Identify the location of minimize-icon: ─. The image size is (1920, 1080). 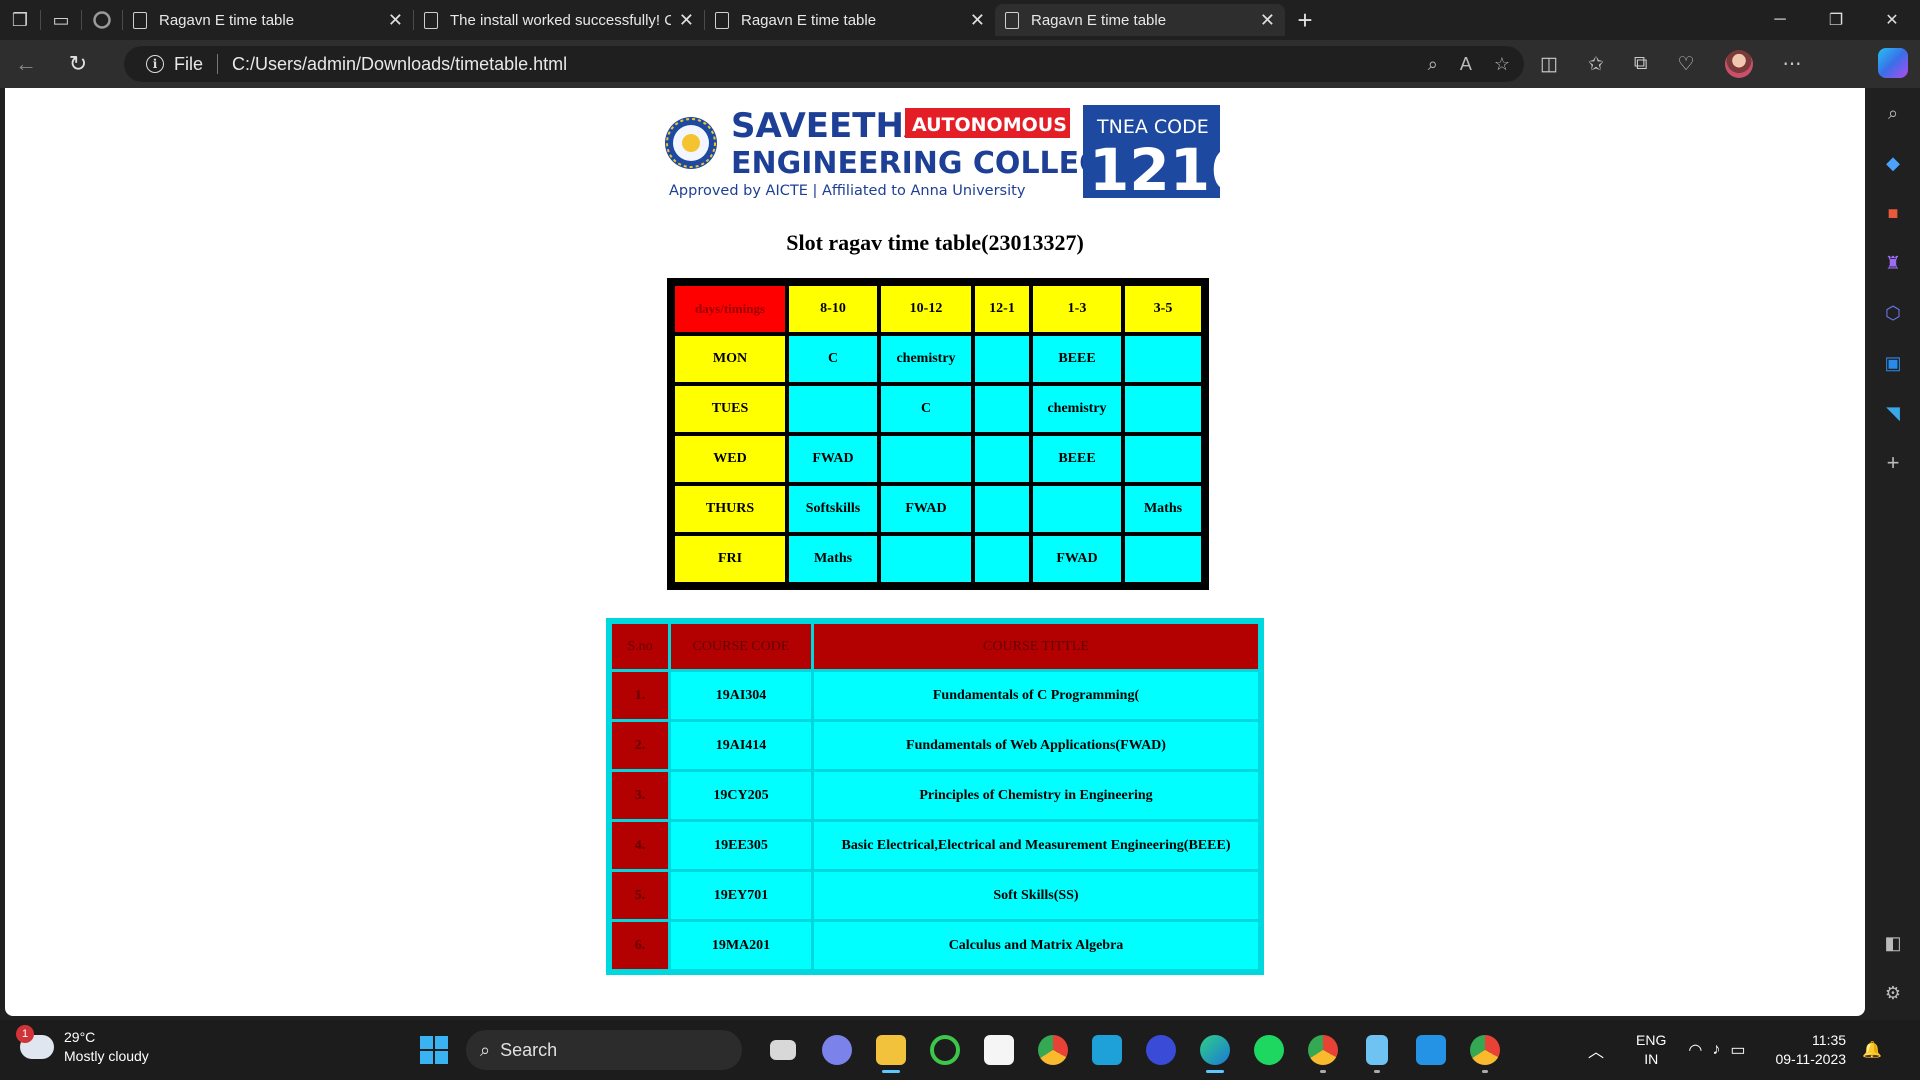
(1780, 20).